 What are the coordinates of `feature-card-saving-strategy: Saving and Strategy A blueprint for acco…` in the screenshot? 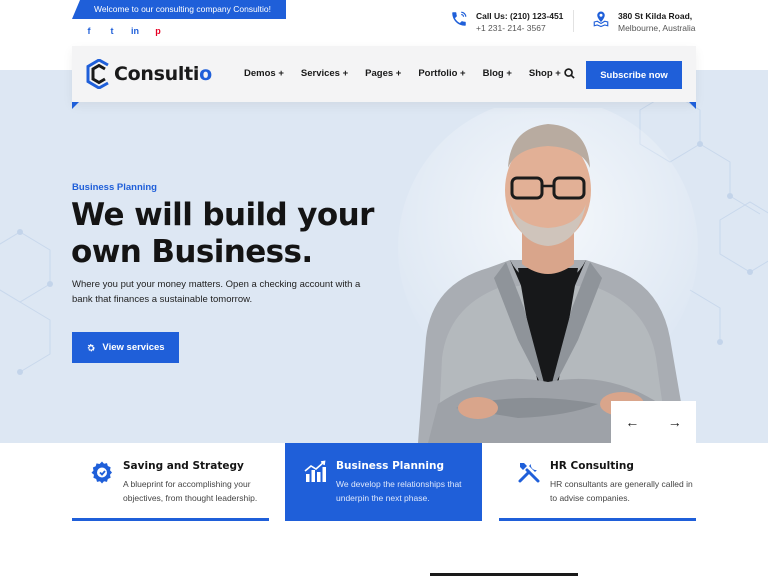 It's located at (170, 482).